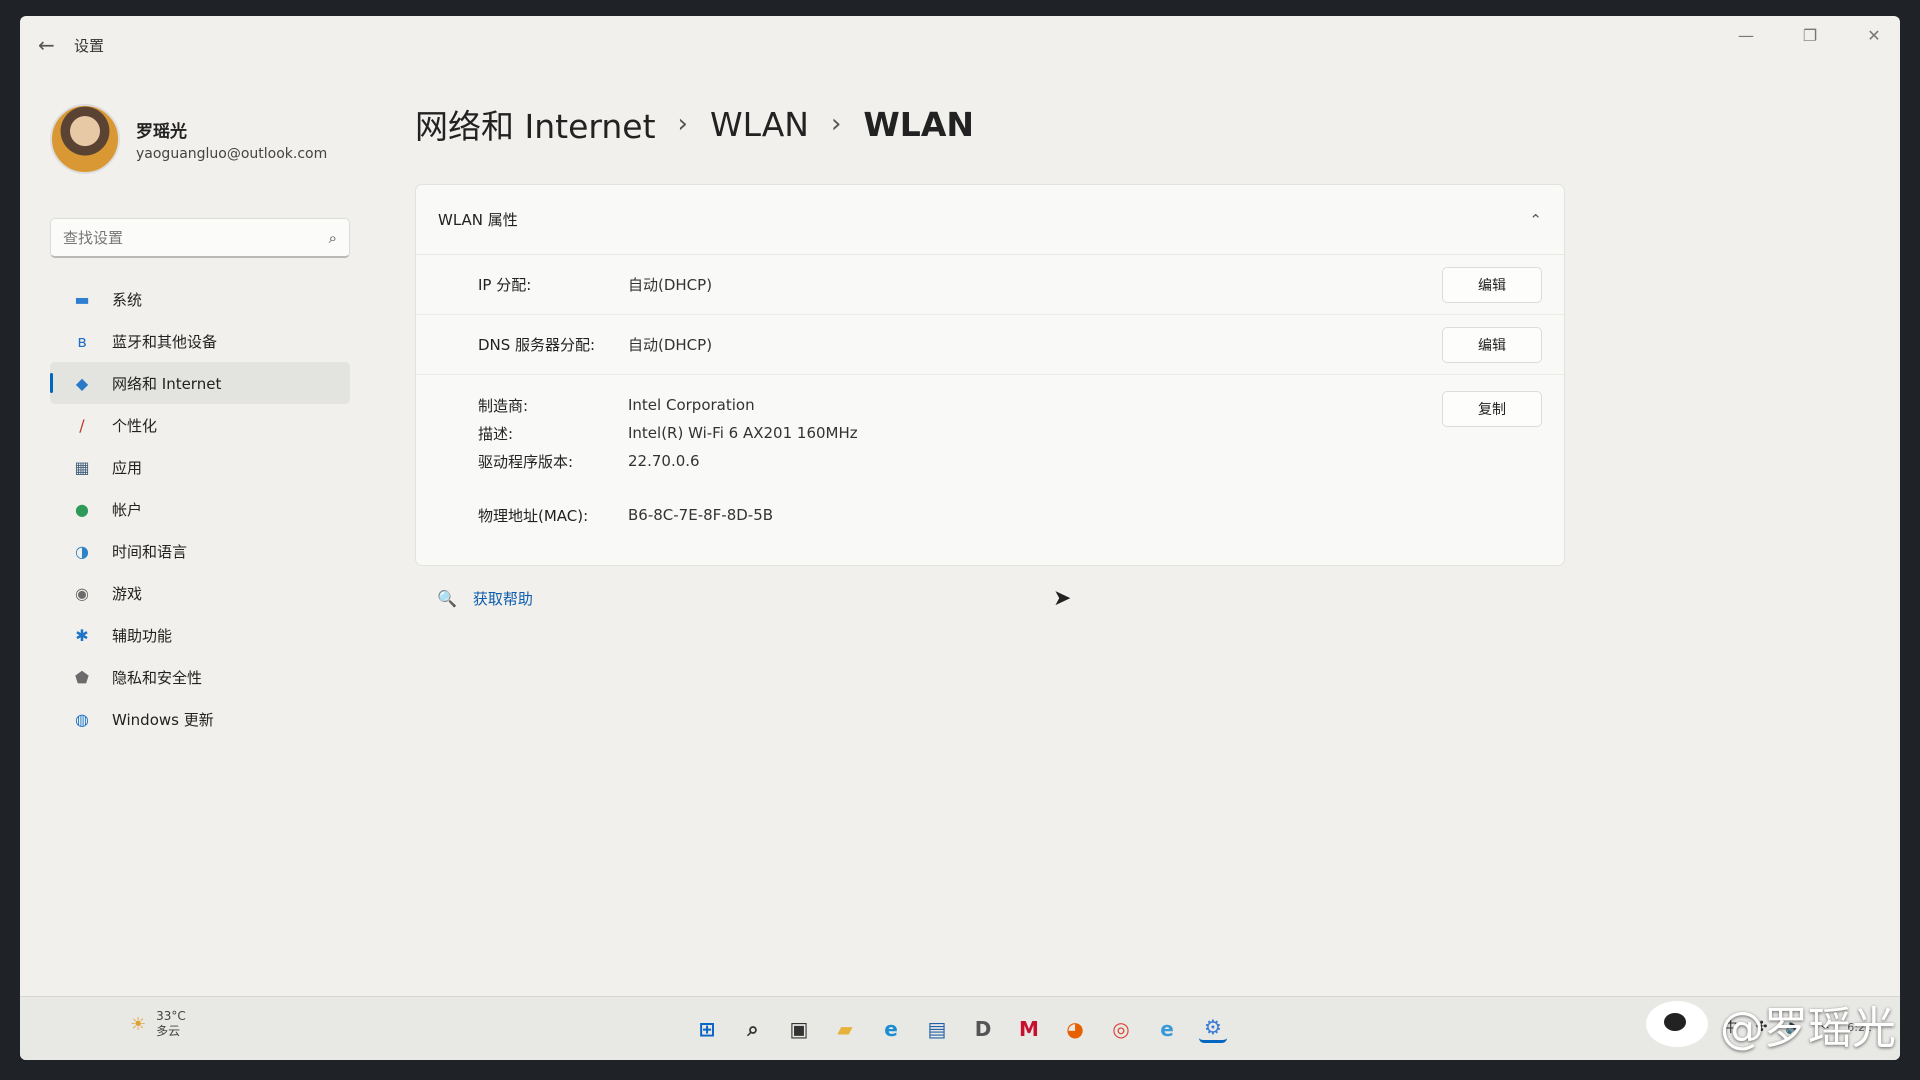 This screenshot has width=1920, height=1080. Describe the element at coordinates (1874, 35) in the screenshot. I see `close-icon: ✕` at that location.